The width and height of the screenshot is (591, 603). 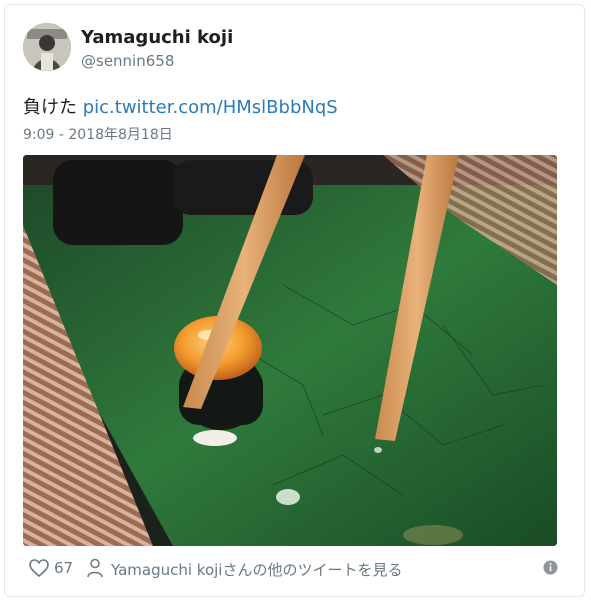 I want to click on avatar-image, so click(x=47, y=47).